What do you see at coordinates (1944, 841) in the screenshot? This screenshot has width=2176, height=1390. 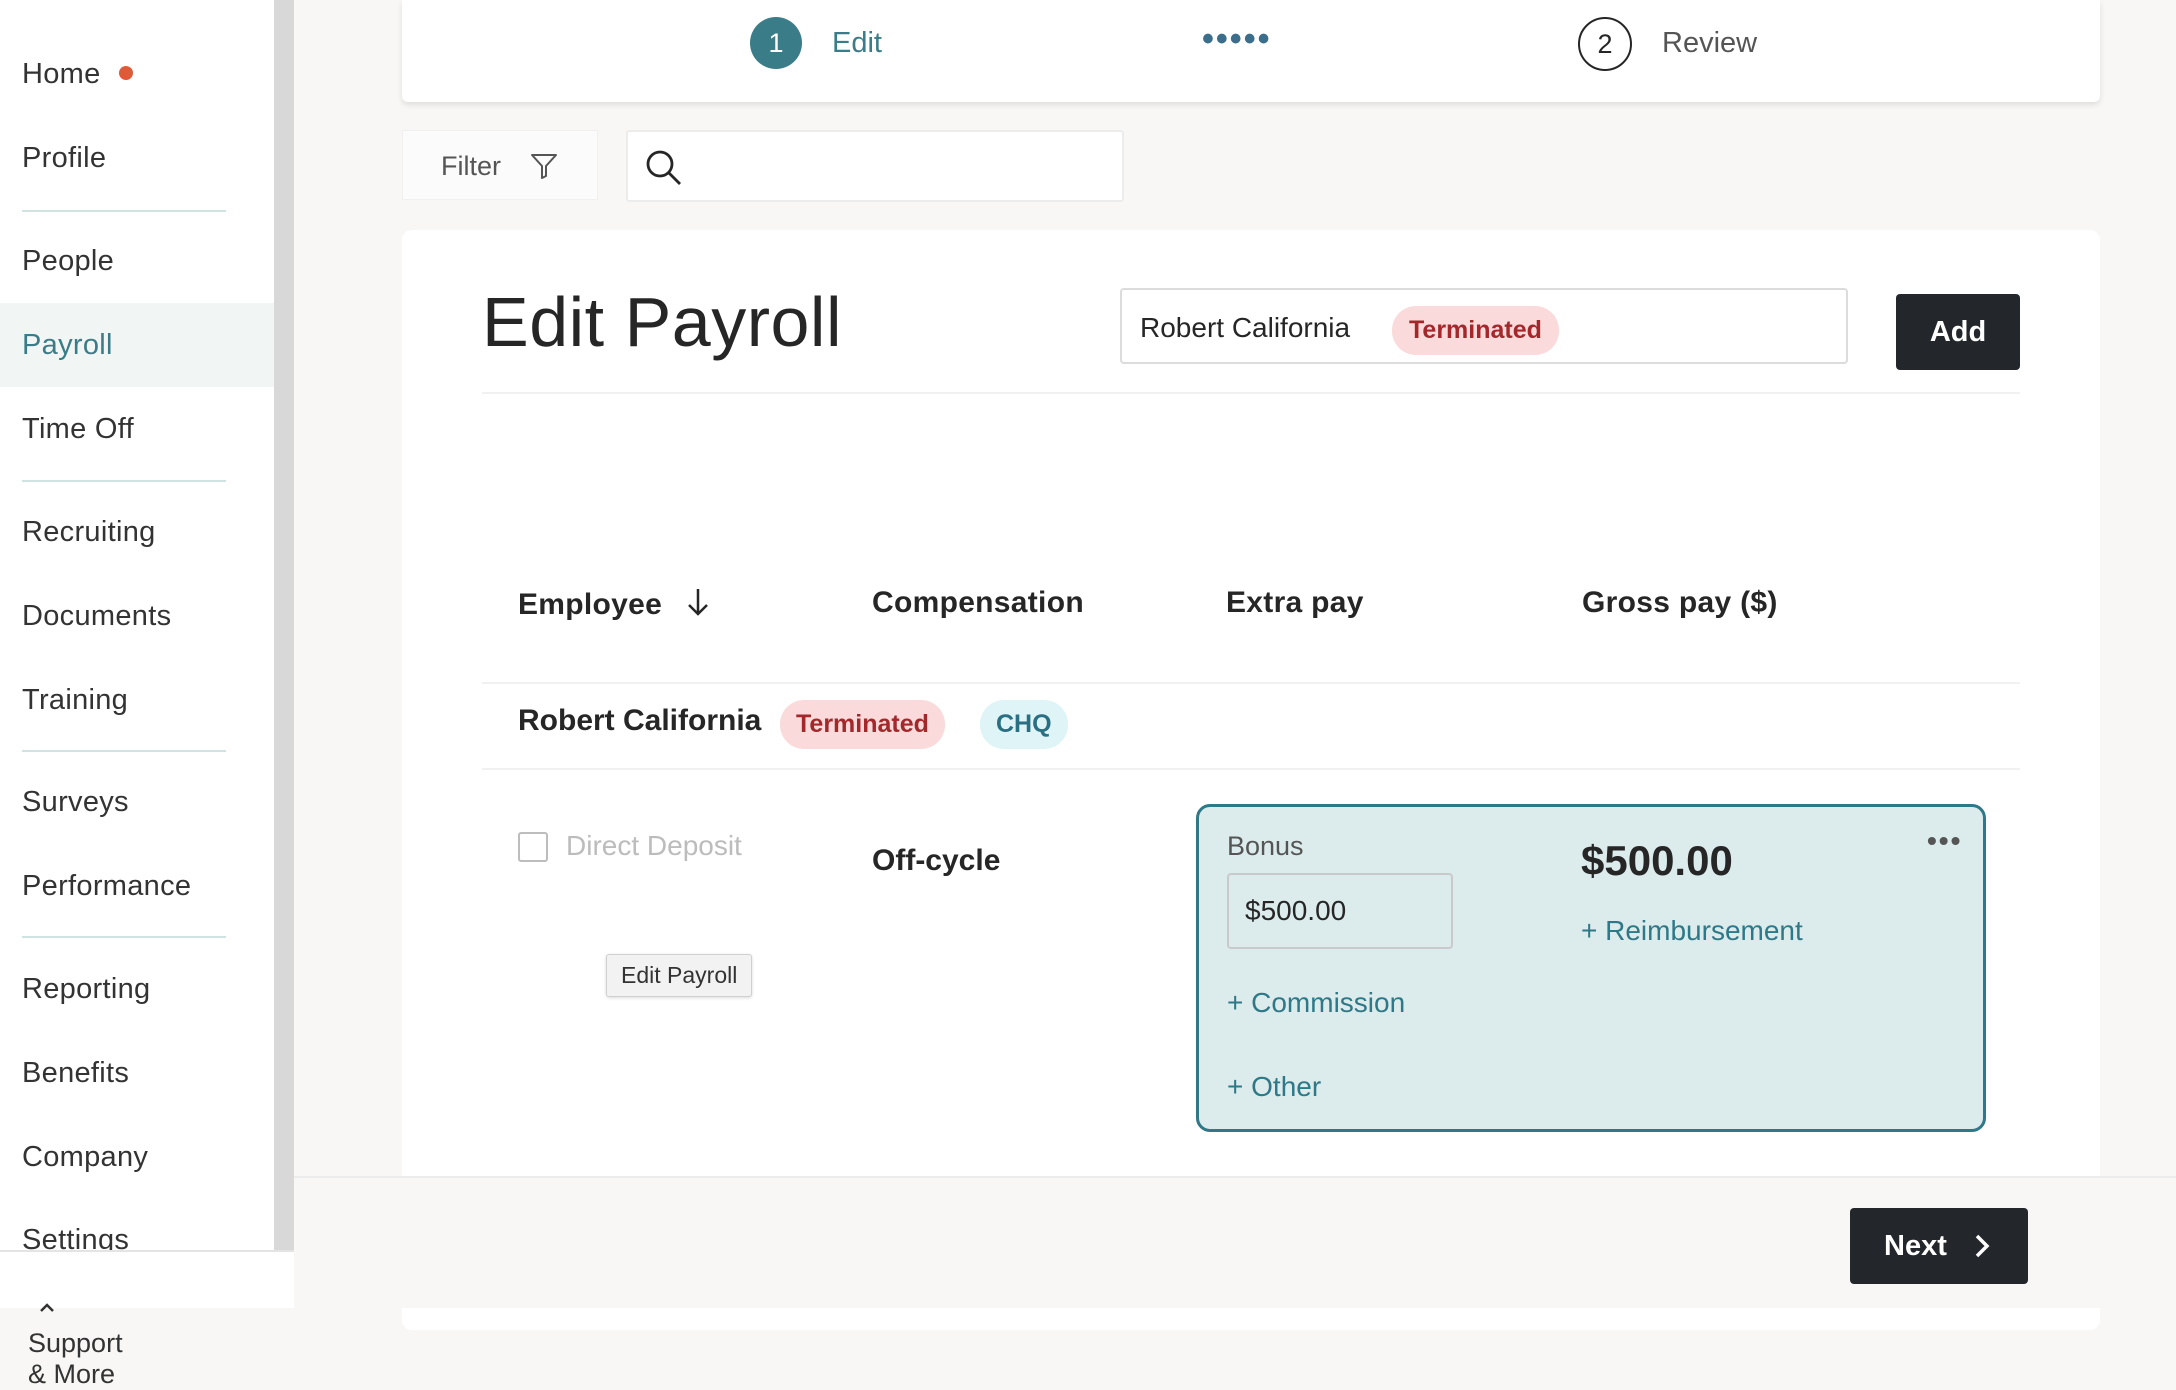 I see `more-options-icon: •••` at bounding box center [1944, 841].